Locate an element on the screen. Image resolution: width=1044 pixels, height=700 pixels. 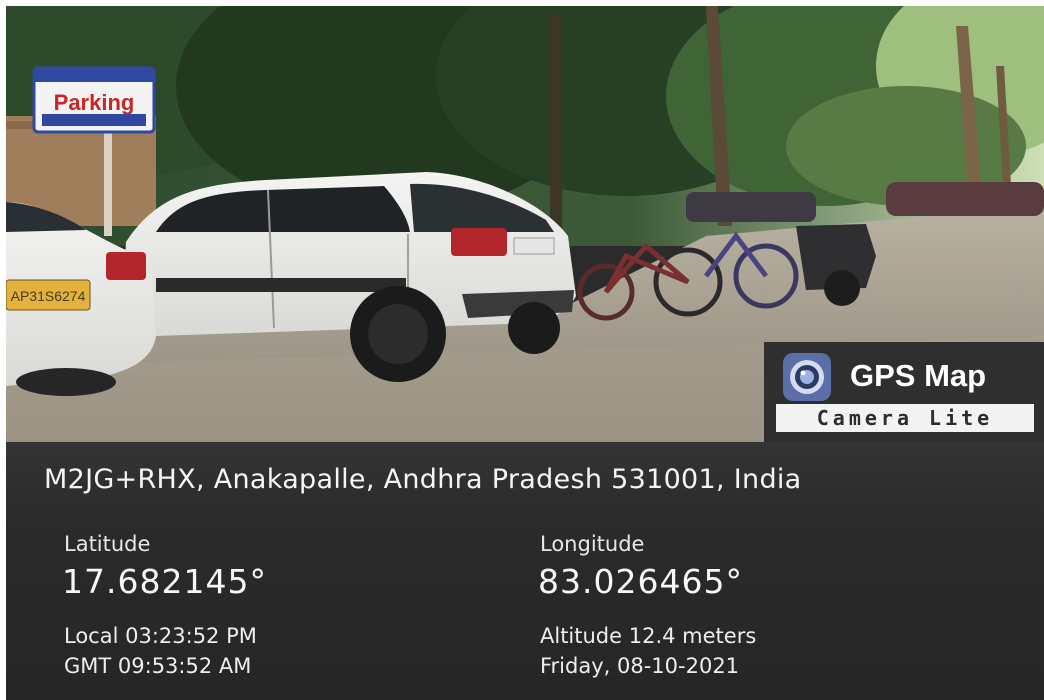
latitude-value: 17.682145° is located at coordinates (164, 581).